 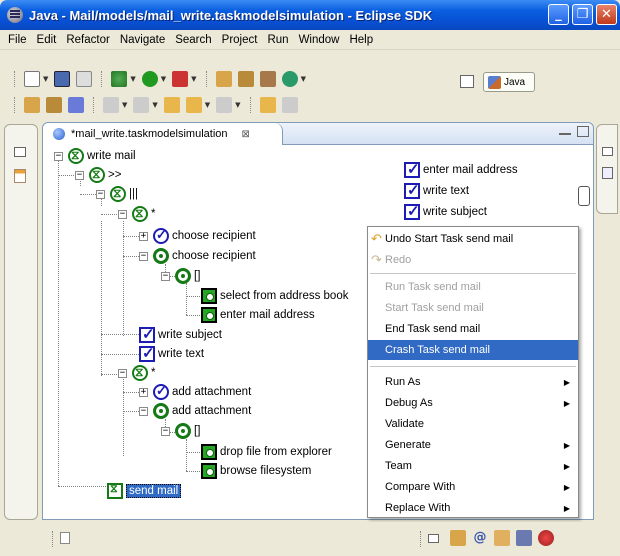 I want to click on last-edit-location-icon, so click(x=171, y=105).